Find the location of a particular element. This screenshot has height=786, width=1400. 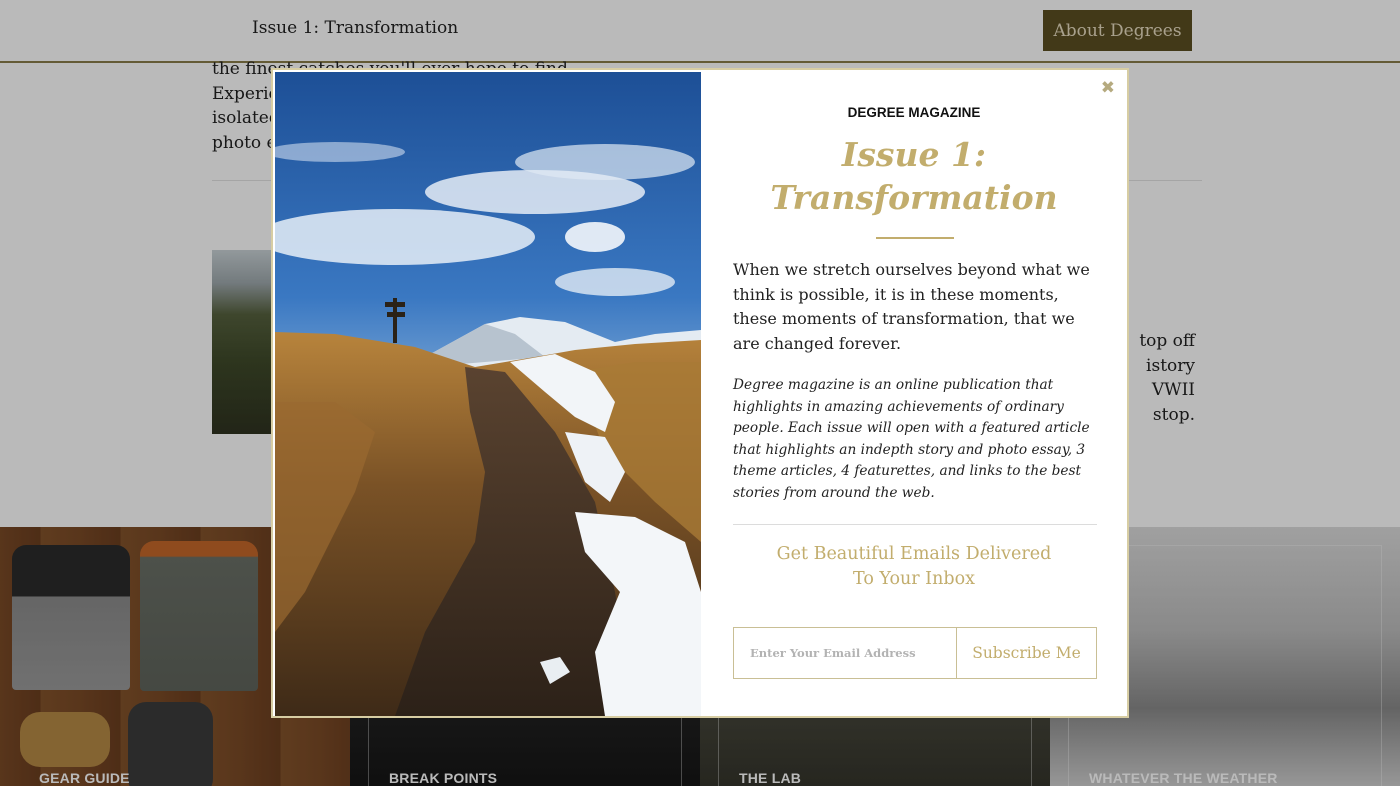

content-divider is located at coordinates (915, 524).